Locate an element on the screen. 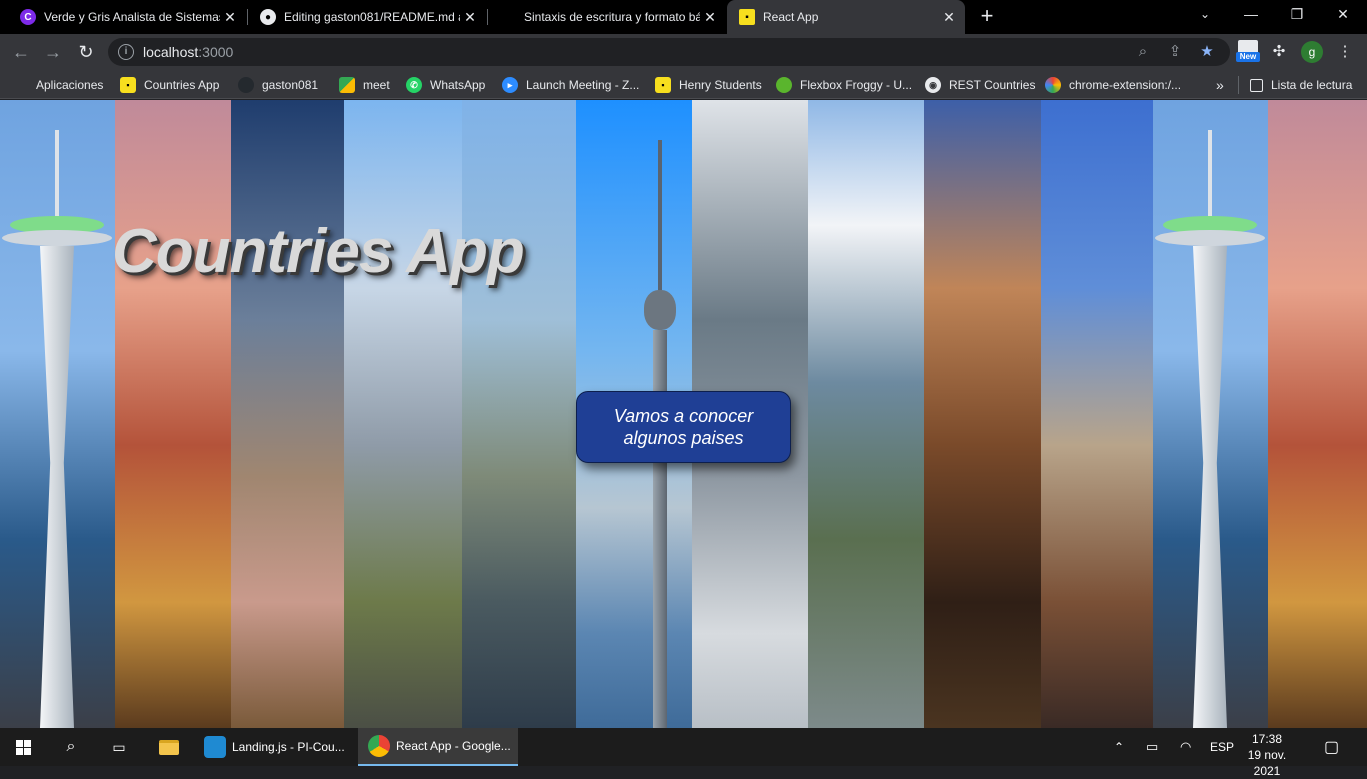  task-view-icon: ▭ is located at coordinates (119, 747).